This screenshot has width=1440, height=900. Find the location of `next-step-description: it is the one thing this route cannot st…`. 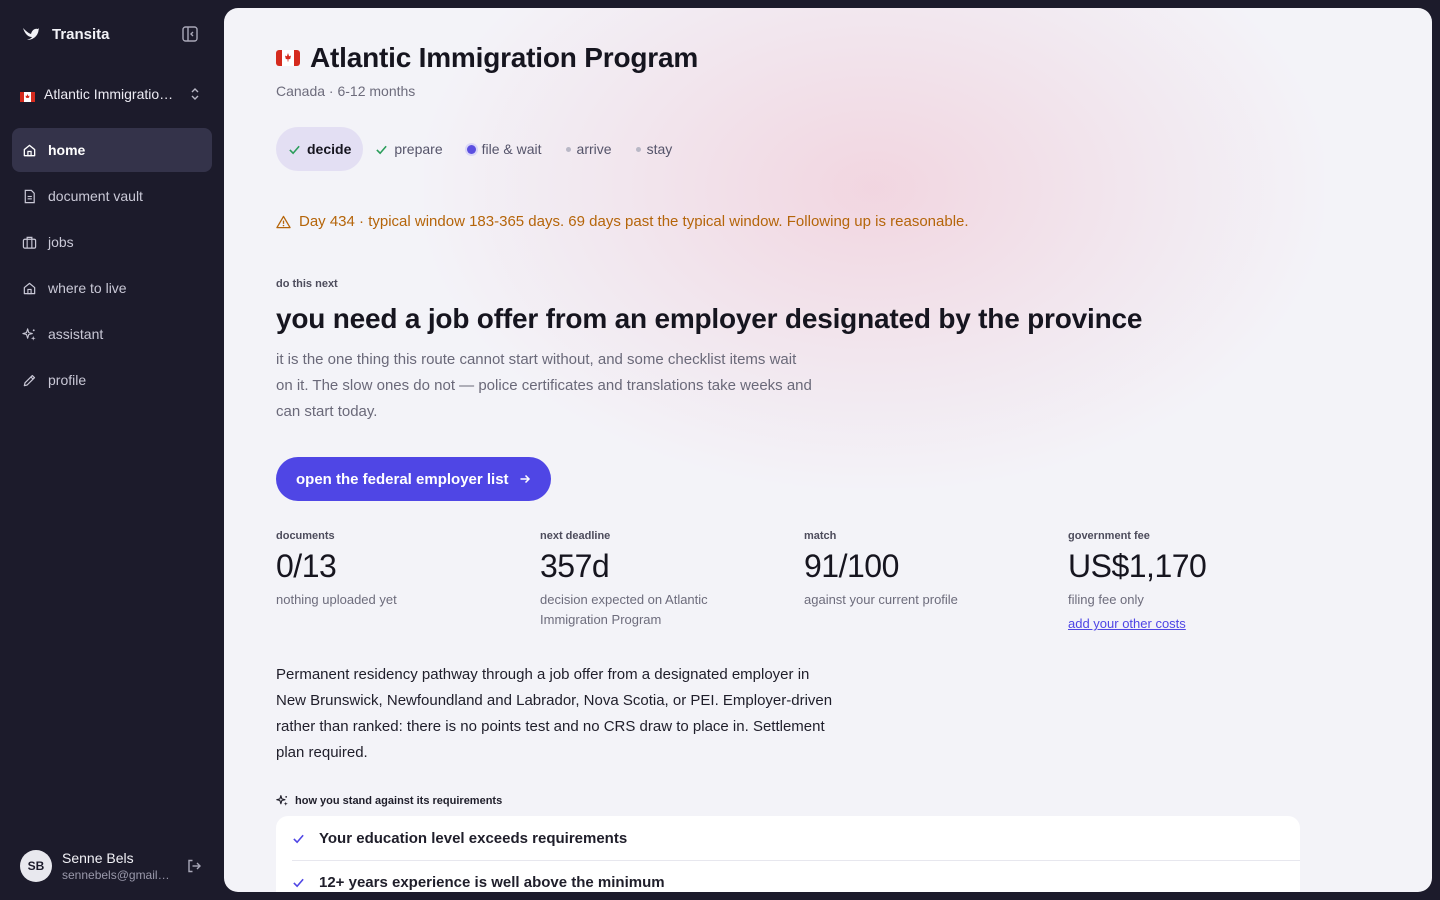

next-step-description: it is the one thing this route cannot st… is located at coordinates (544, 385).